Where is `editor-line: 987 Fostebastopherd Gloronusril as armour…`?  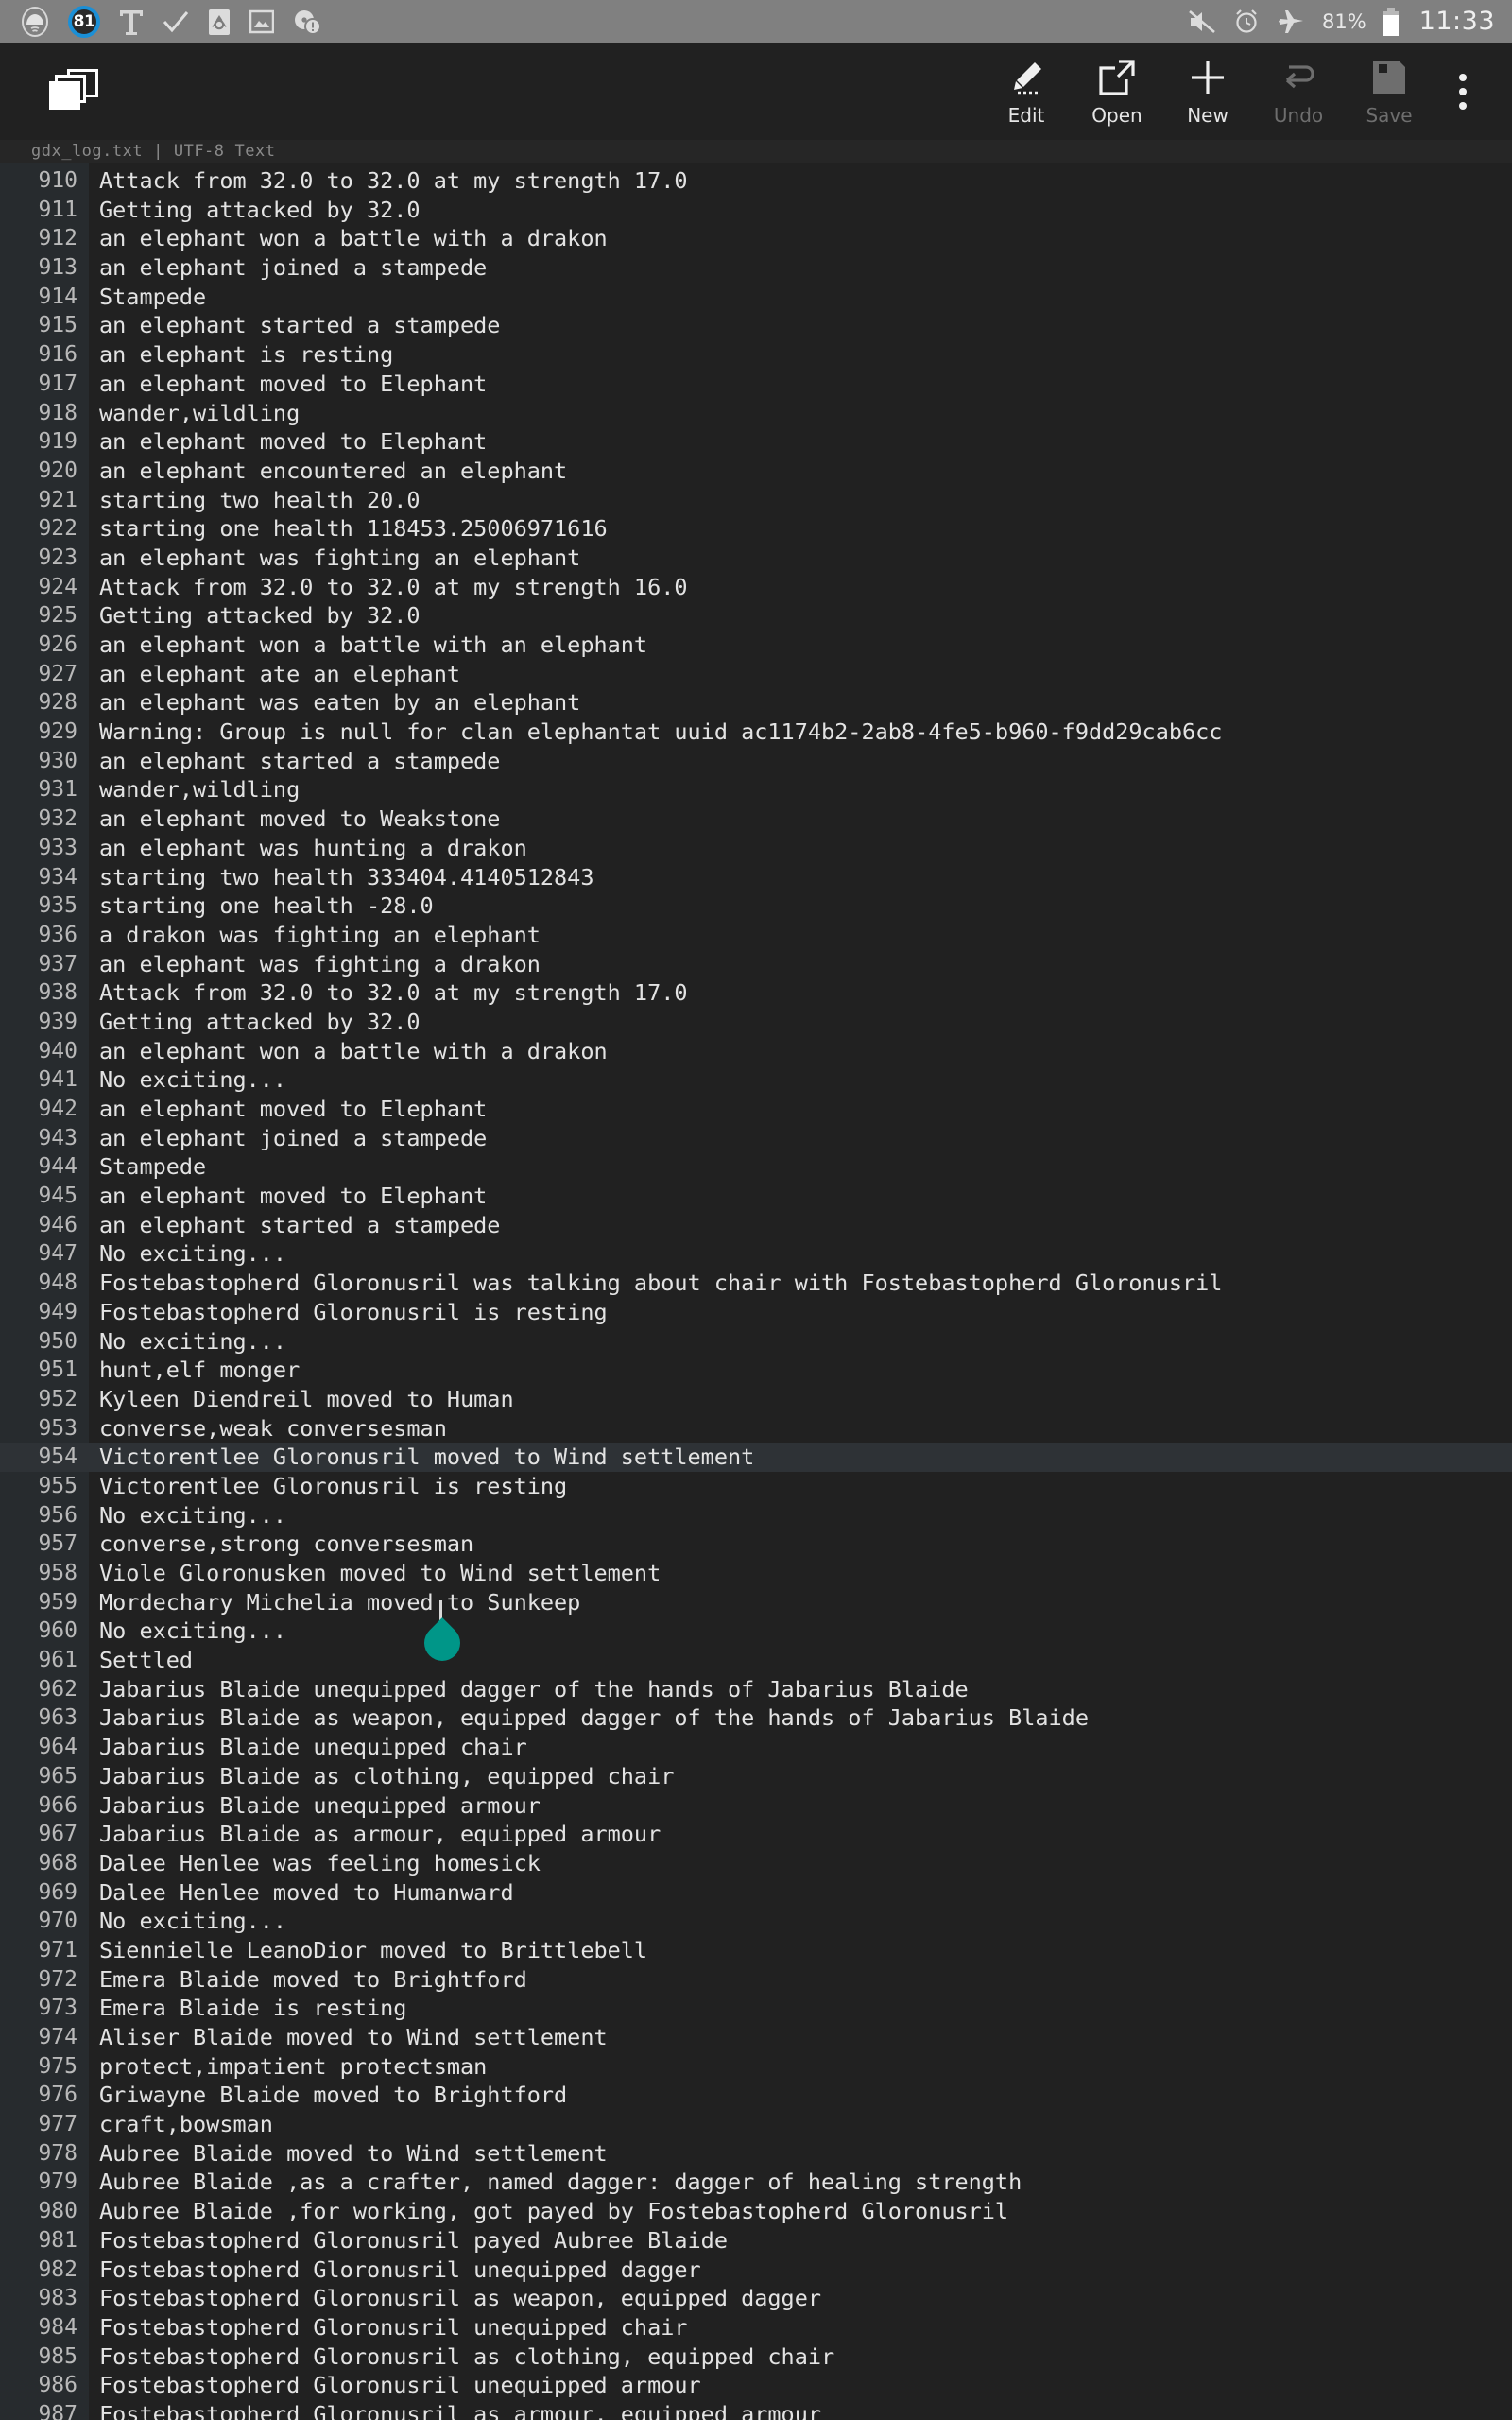
editor-line: 987 Fostebastopherd Gloronusril as armour… is located at coordinates (756, 2410).